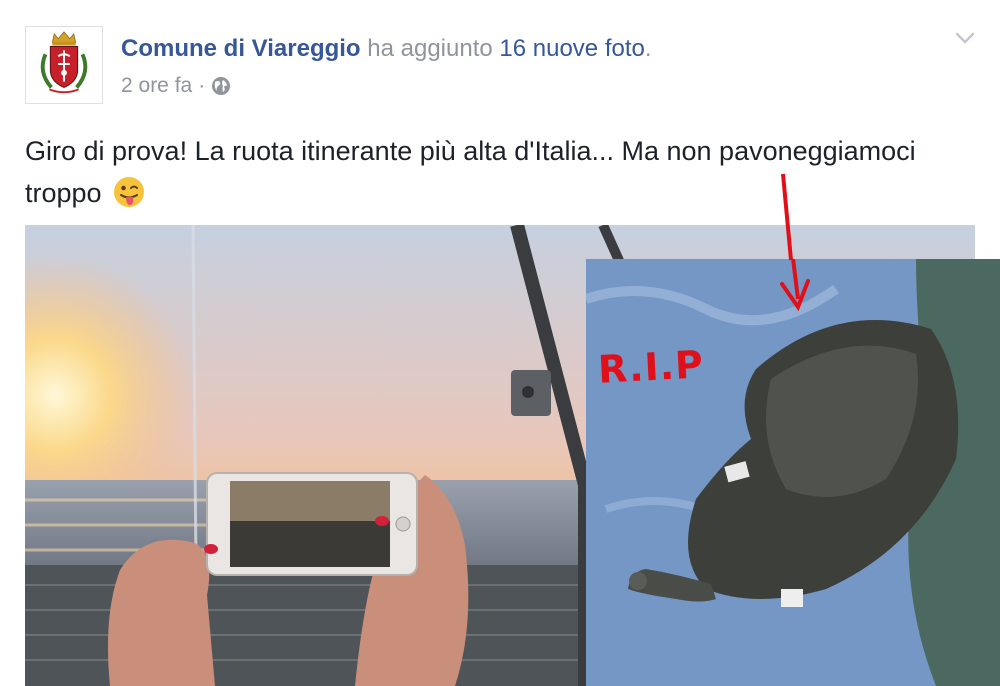 This screenshot has height=686, width=1000. What do you see at coordinates (571, 48) in the screenshot?
I see `photo-count-link: 16 nuove foto` at bounding box center [571, 48].